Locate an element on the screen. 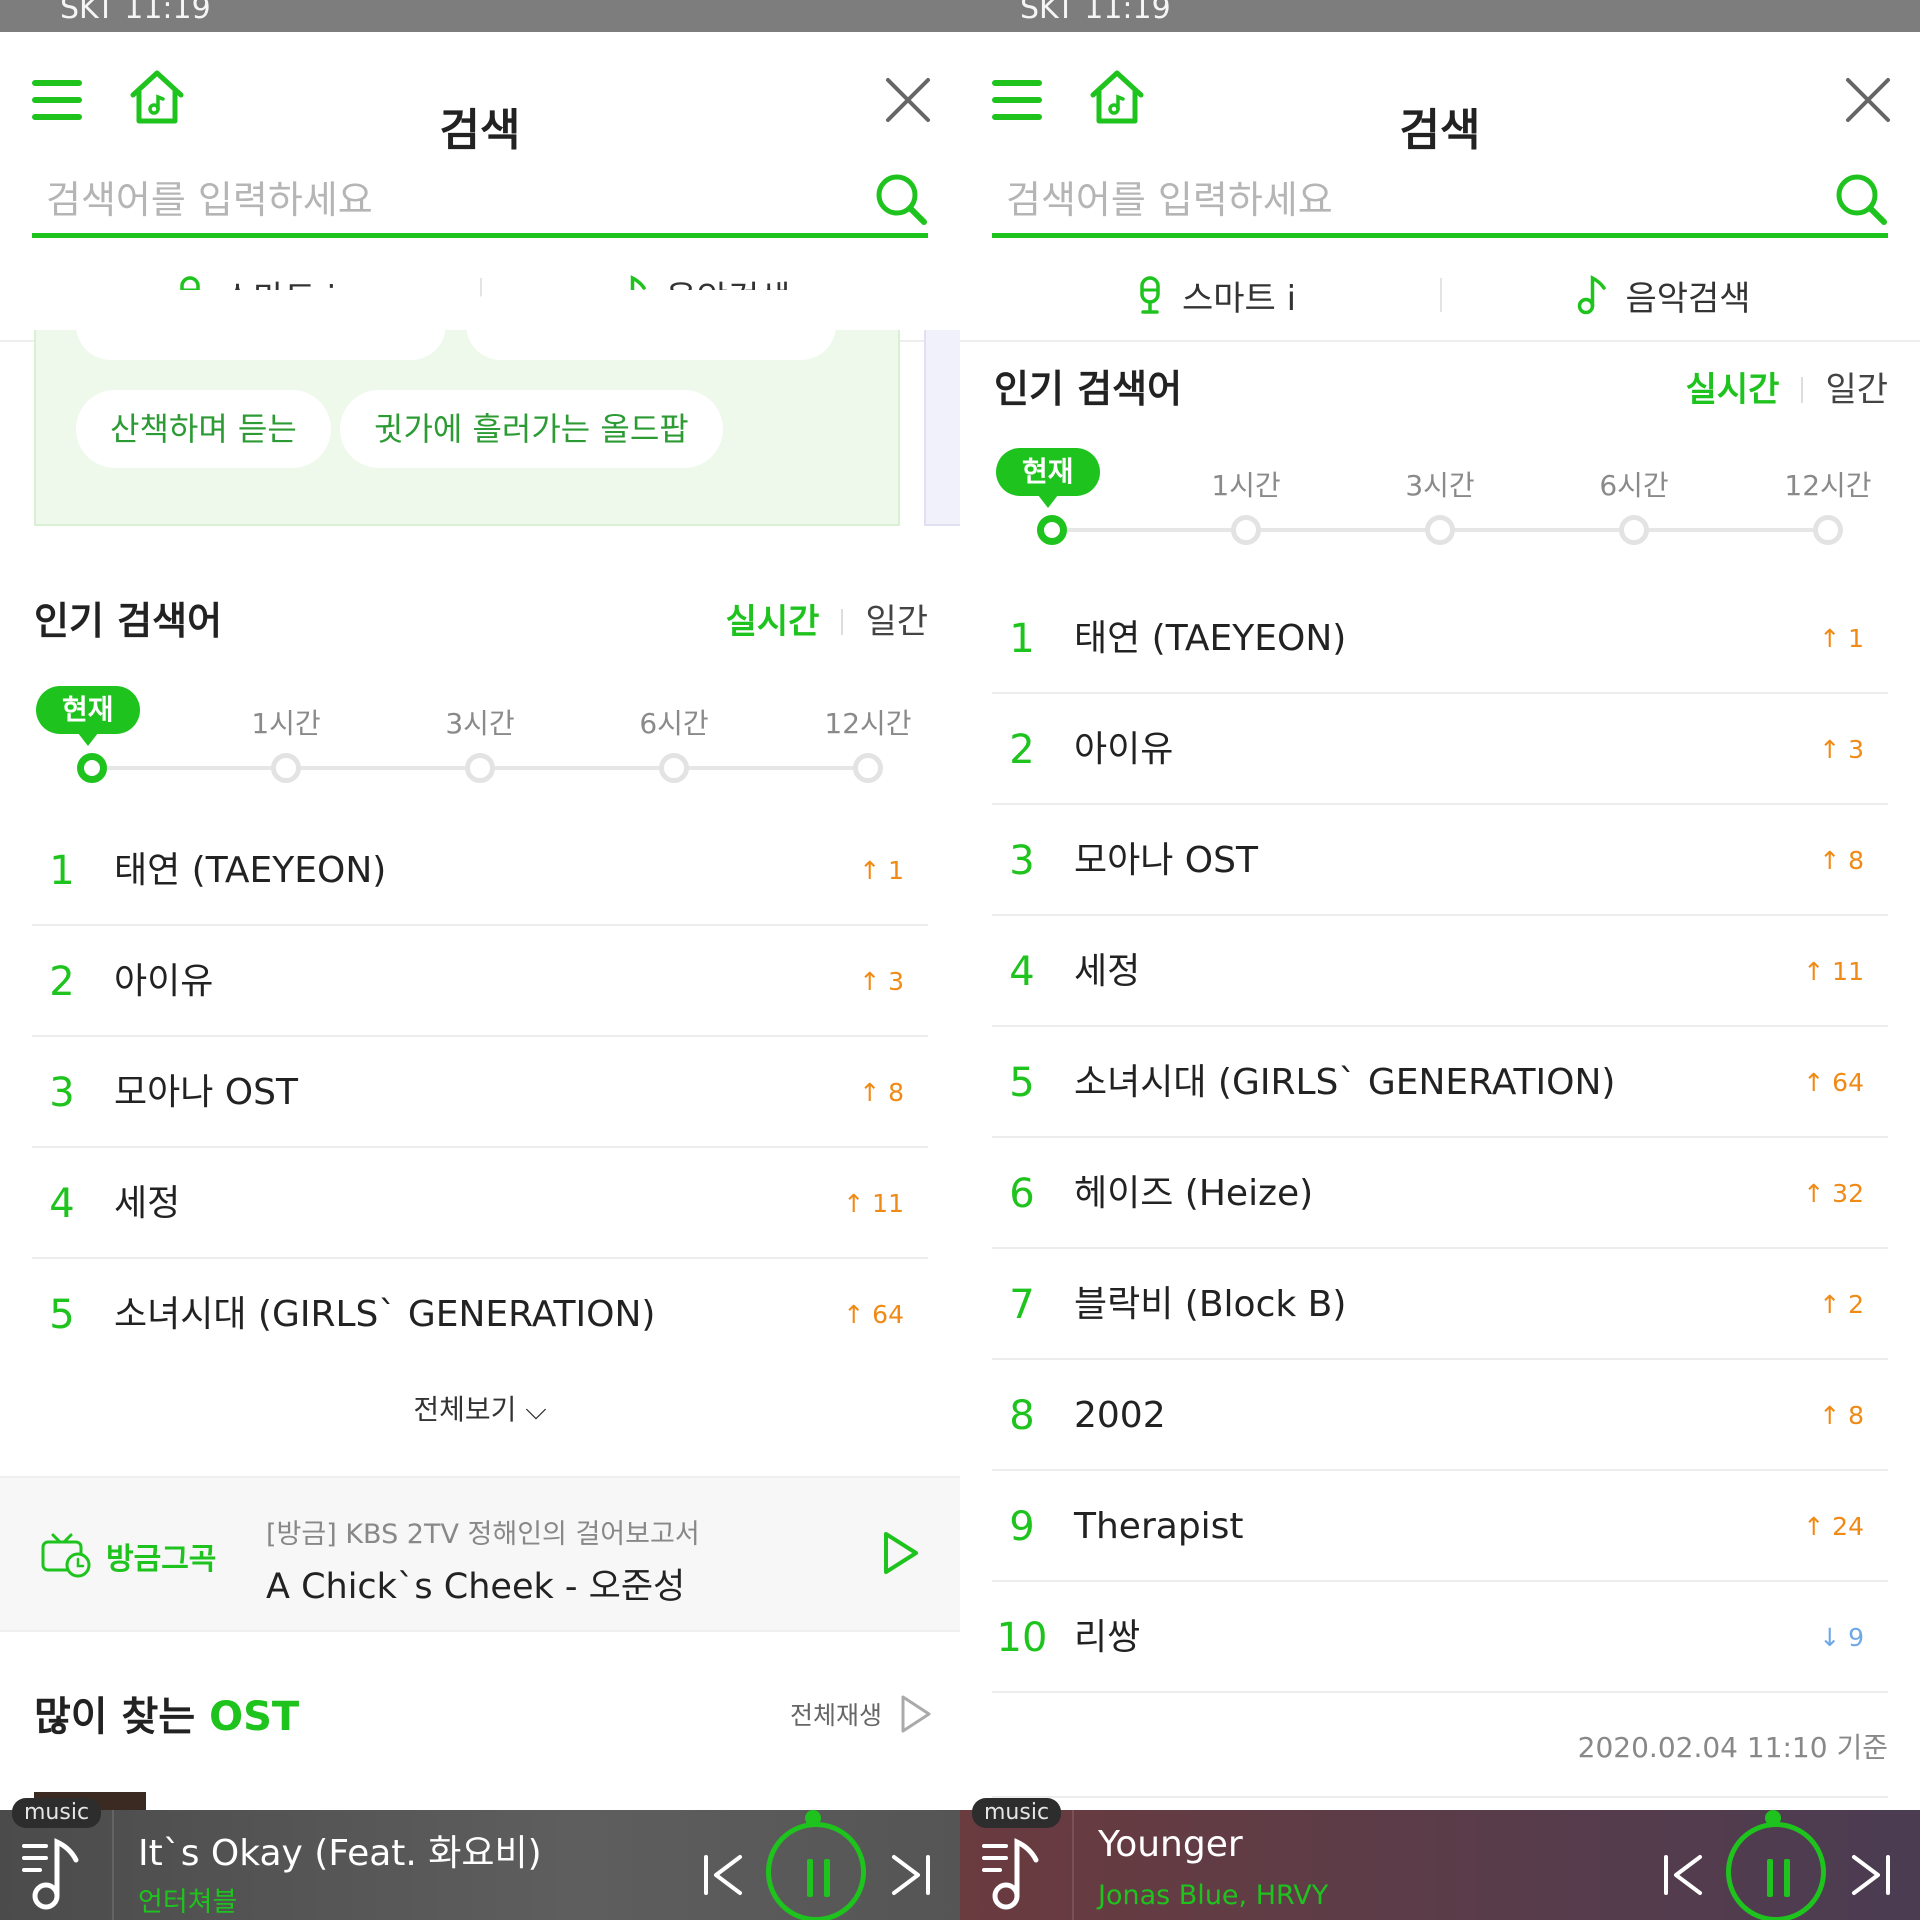  time-slider: 현재 1시간 3시간 6시간 12시간 is located at coordinates (1440, 508).